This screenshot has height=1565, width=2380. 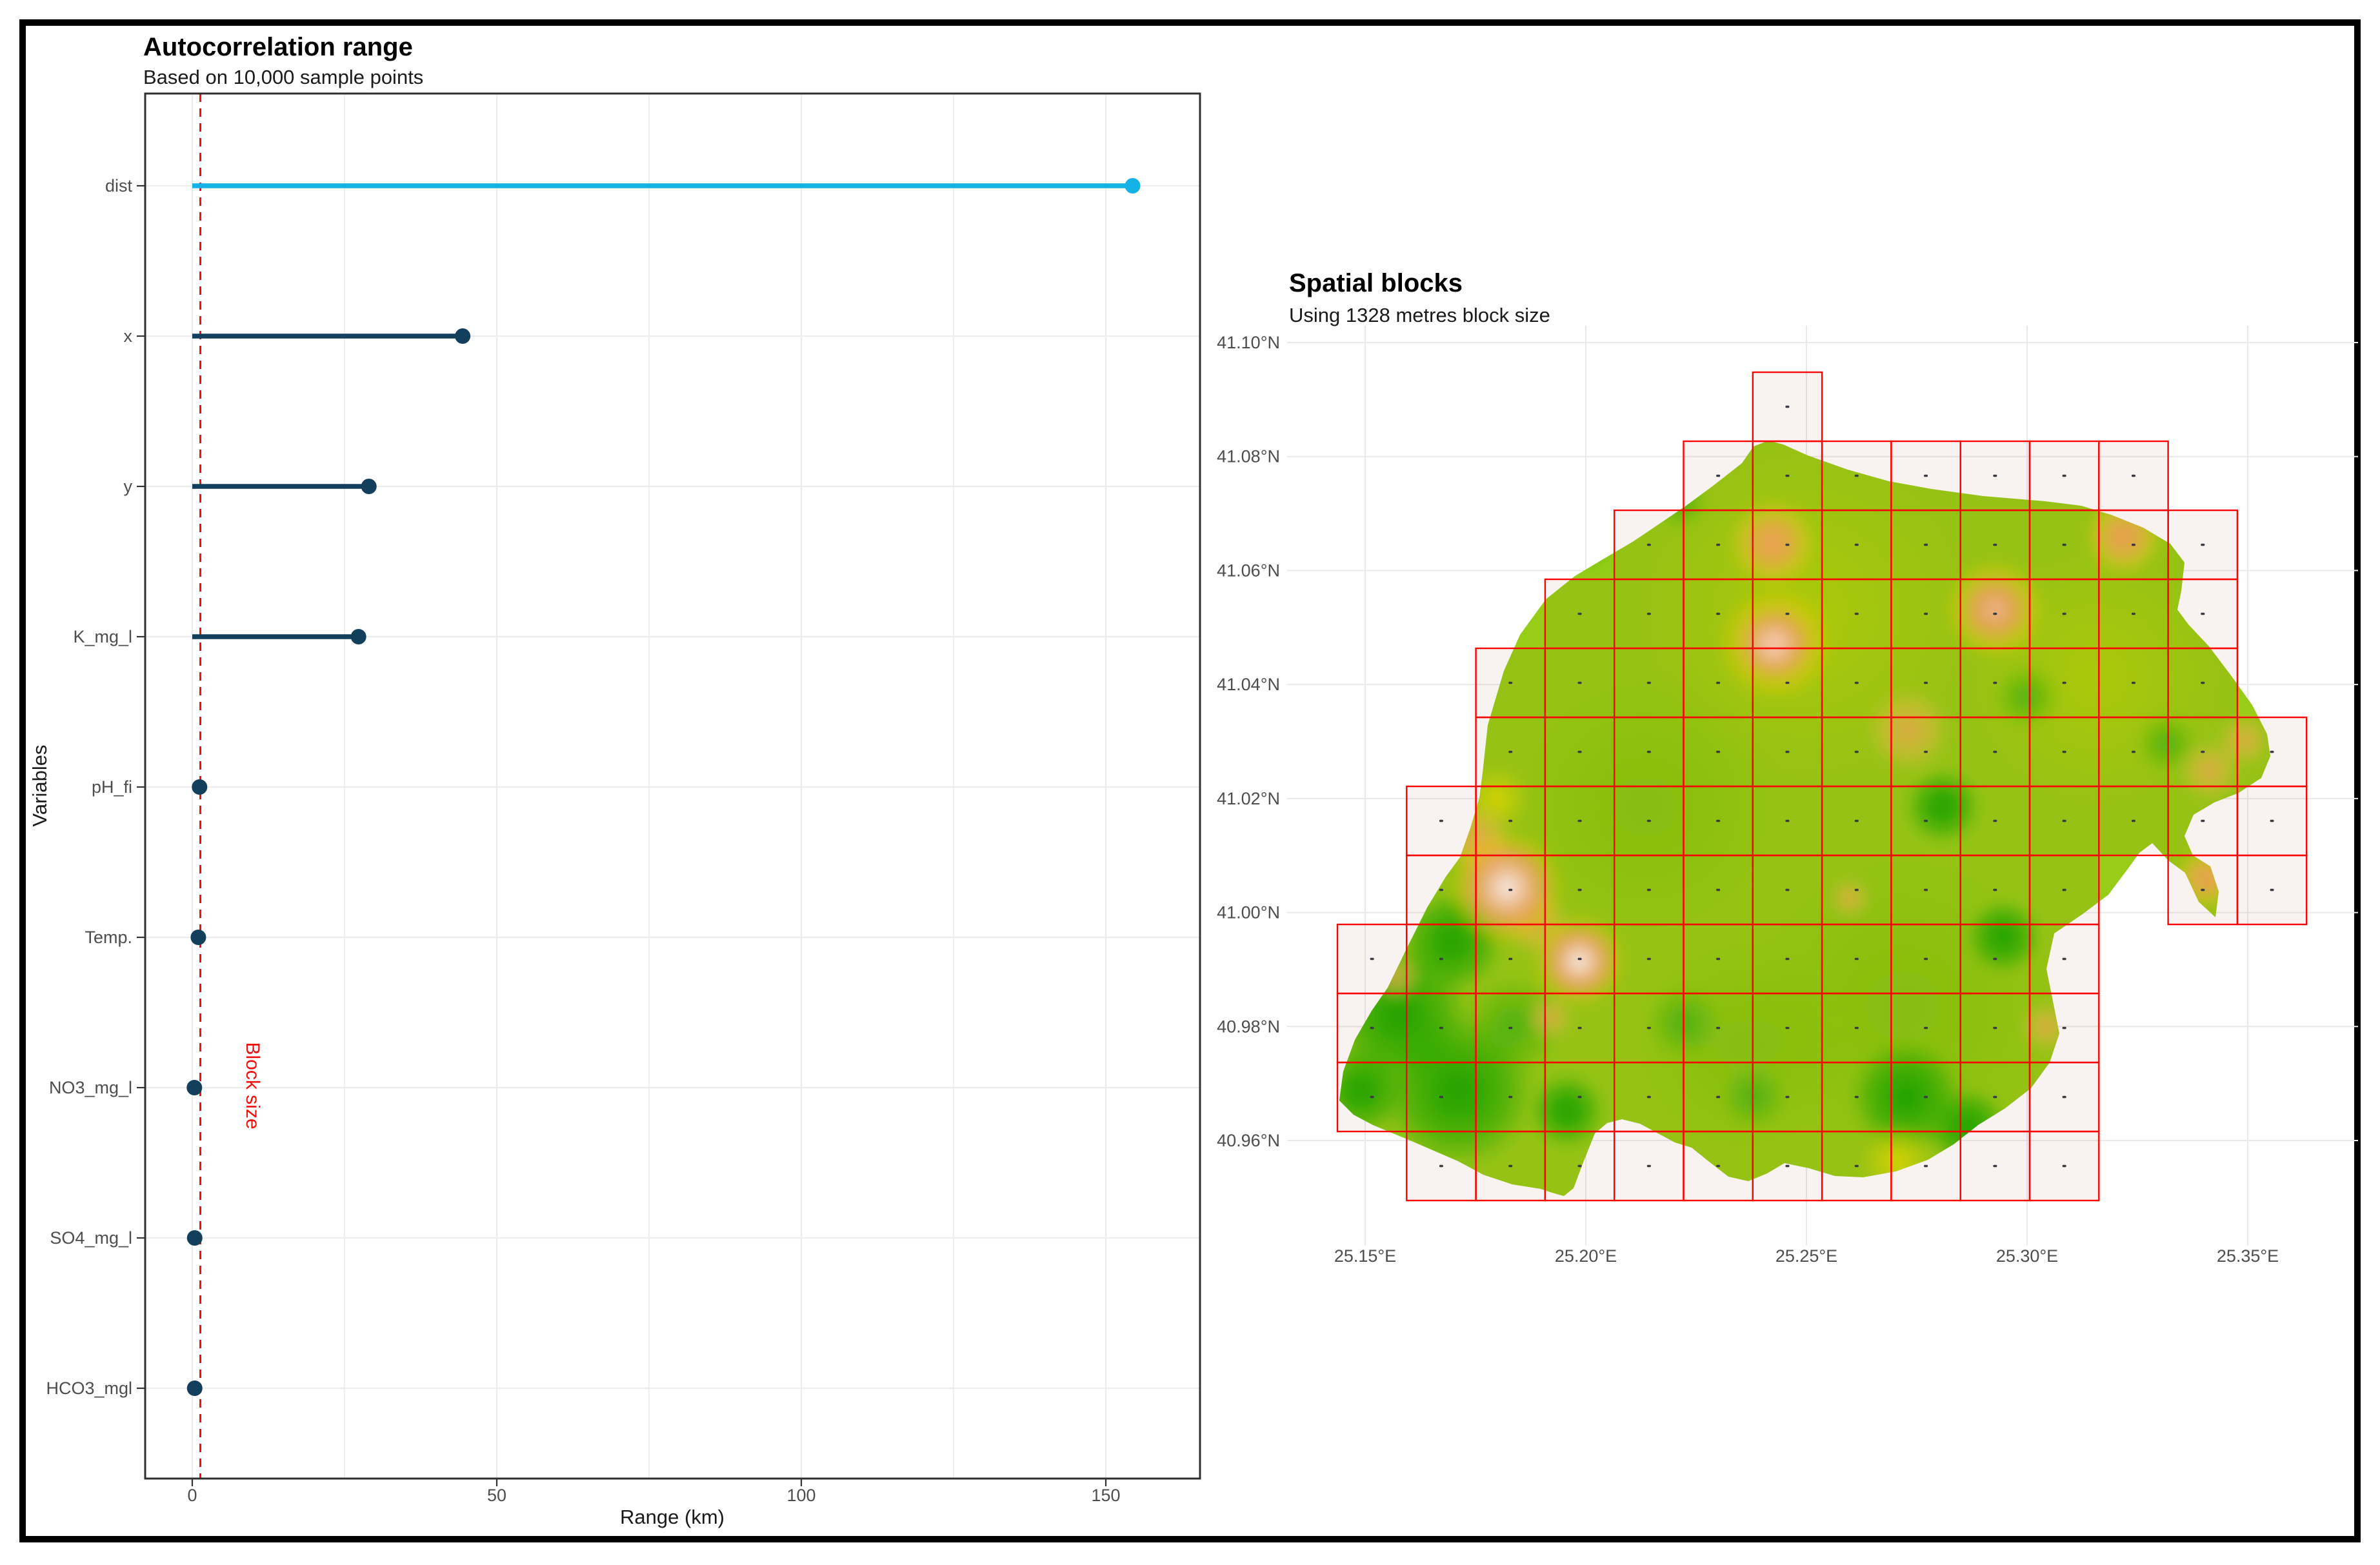 I want to click on block-size-line-label: Block size, so click(x=252, y=1085).